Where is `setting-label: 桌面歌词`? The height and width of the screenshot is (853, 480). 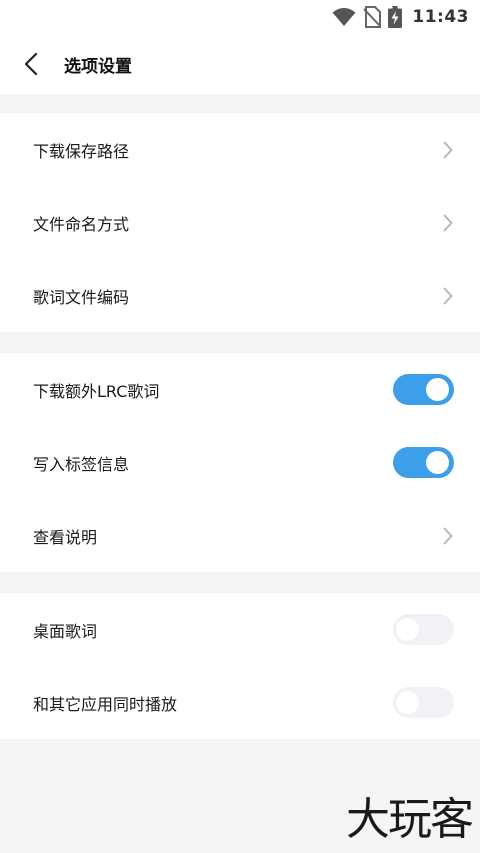 setting-label: 桌面歌词 is located at coordinates (65, 631).